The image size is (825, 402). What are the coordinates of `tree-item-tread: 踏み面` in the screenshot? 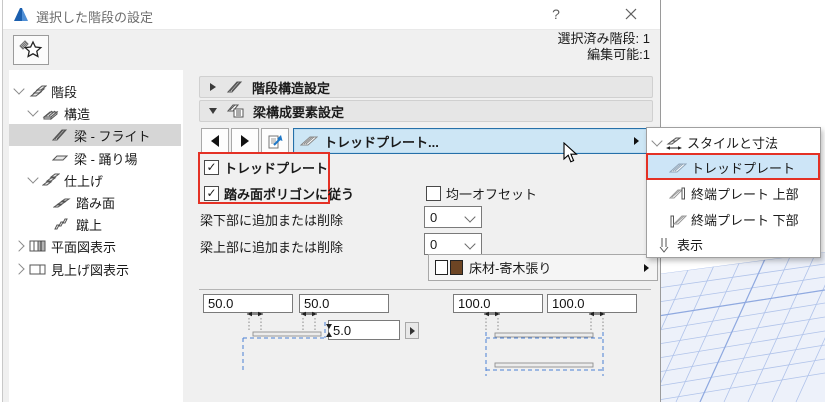 It's located at (95, 202).